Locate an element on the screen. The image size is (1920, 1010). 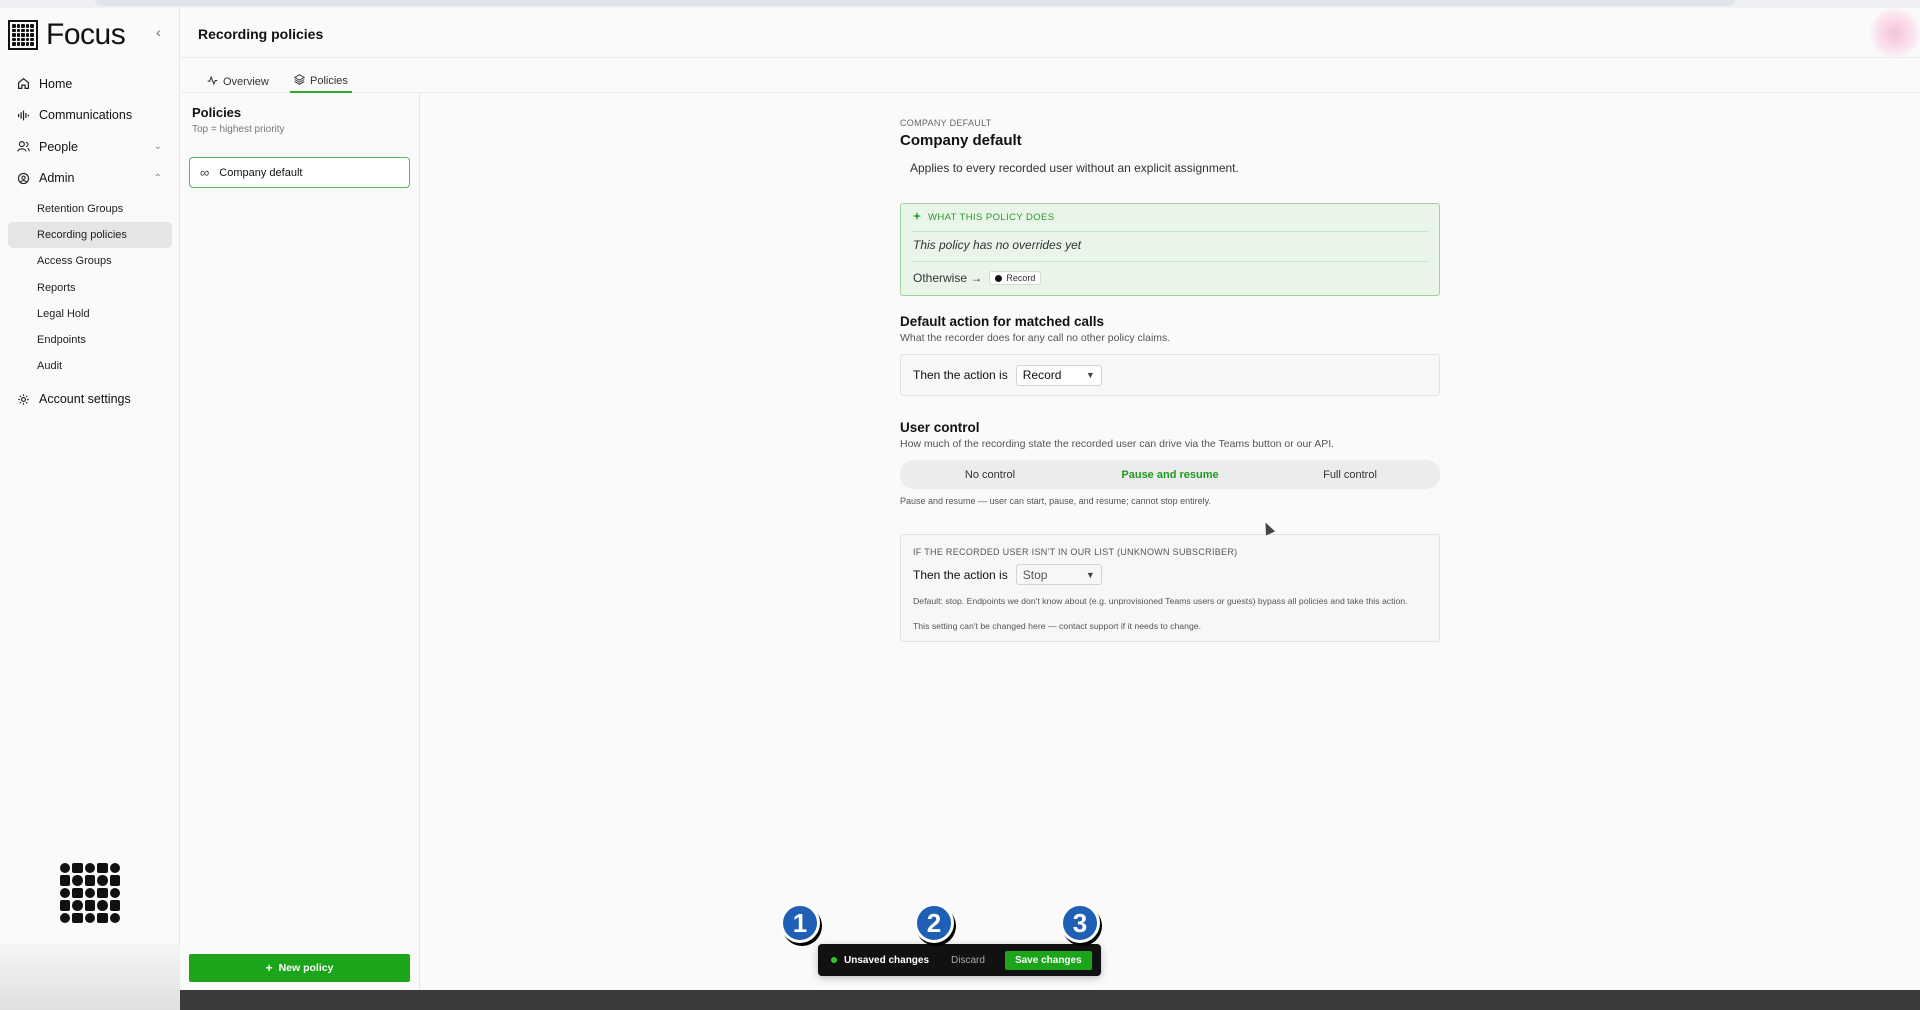
tab-policies: Policies is located at coordinates (321, 82).